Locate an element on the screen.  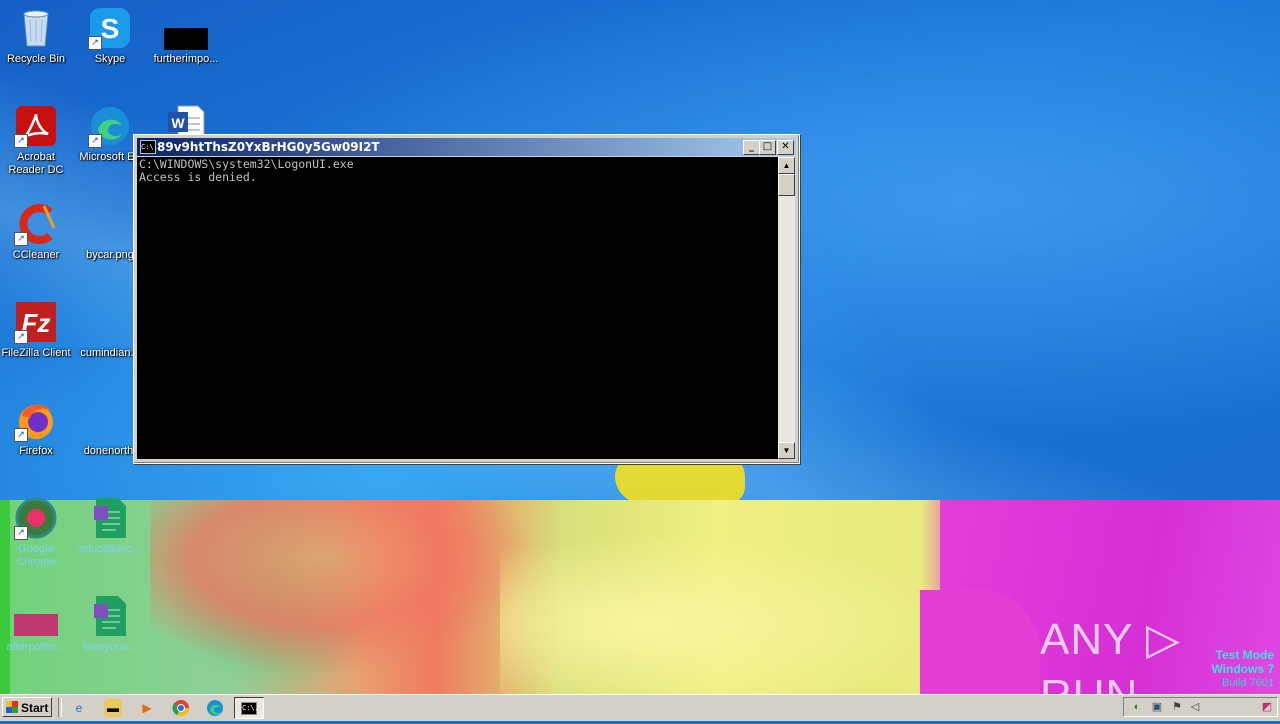
ccleaner-icon: ↗ is located at coordinates (36, 224).